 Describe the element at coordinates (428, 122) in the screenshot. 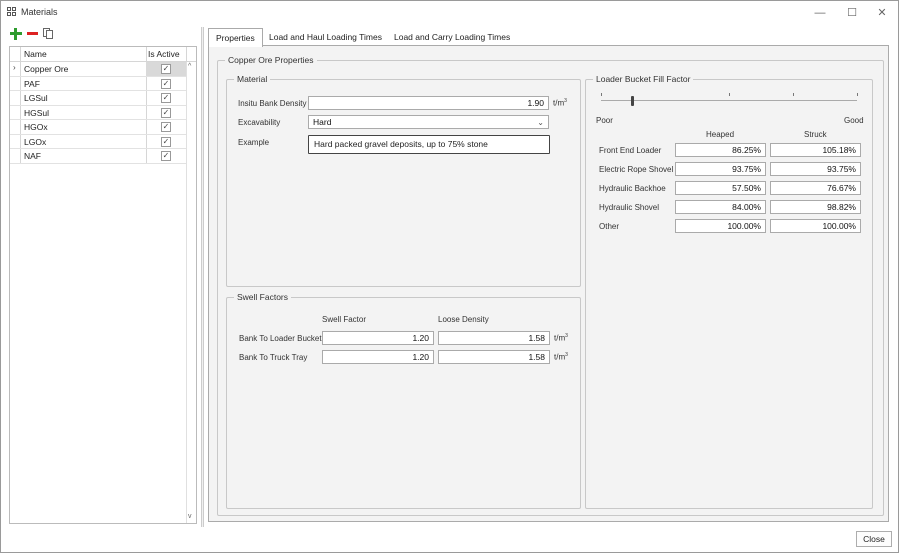

I see `excavability-select: Hard ⌄` at that location.